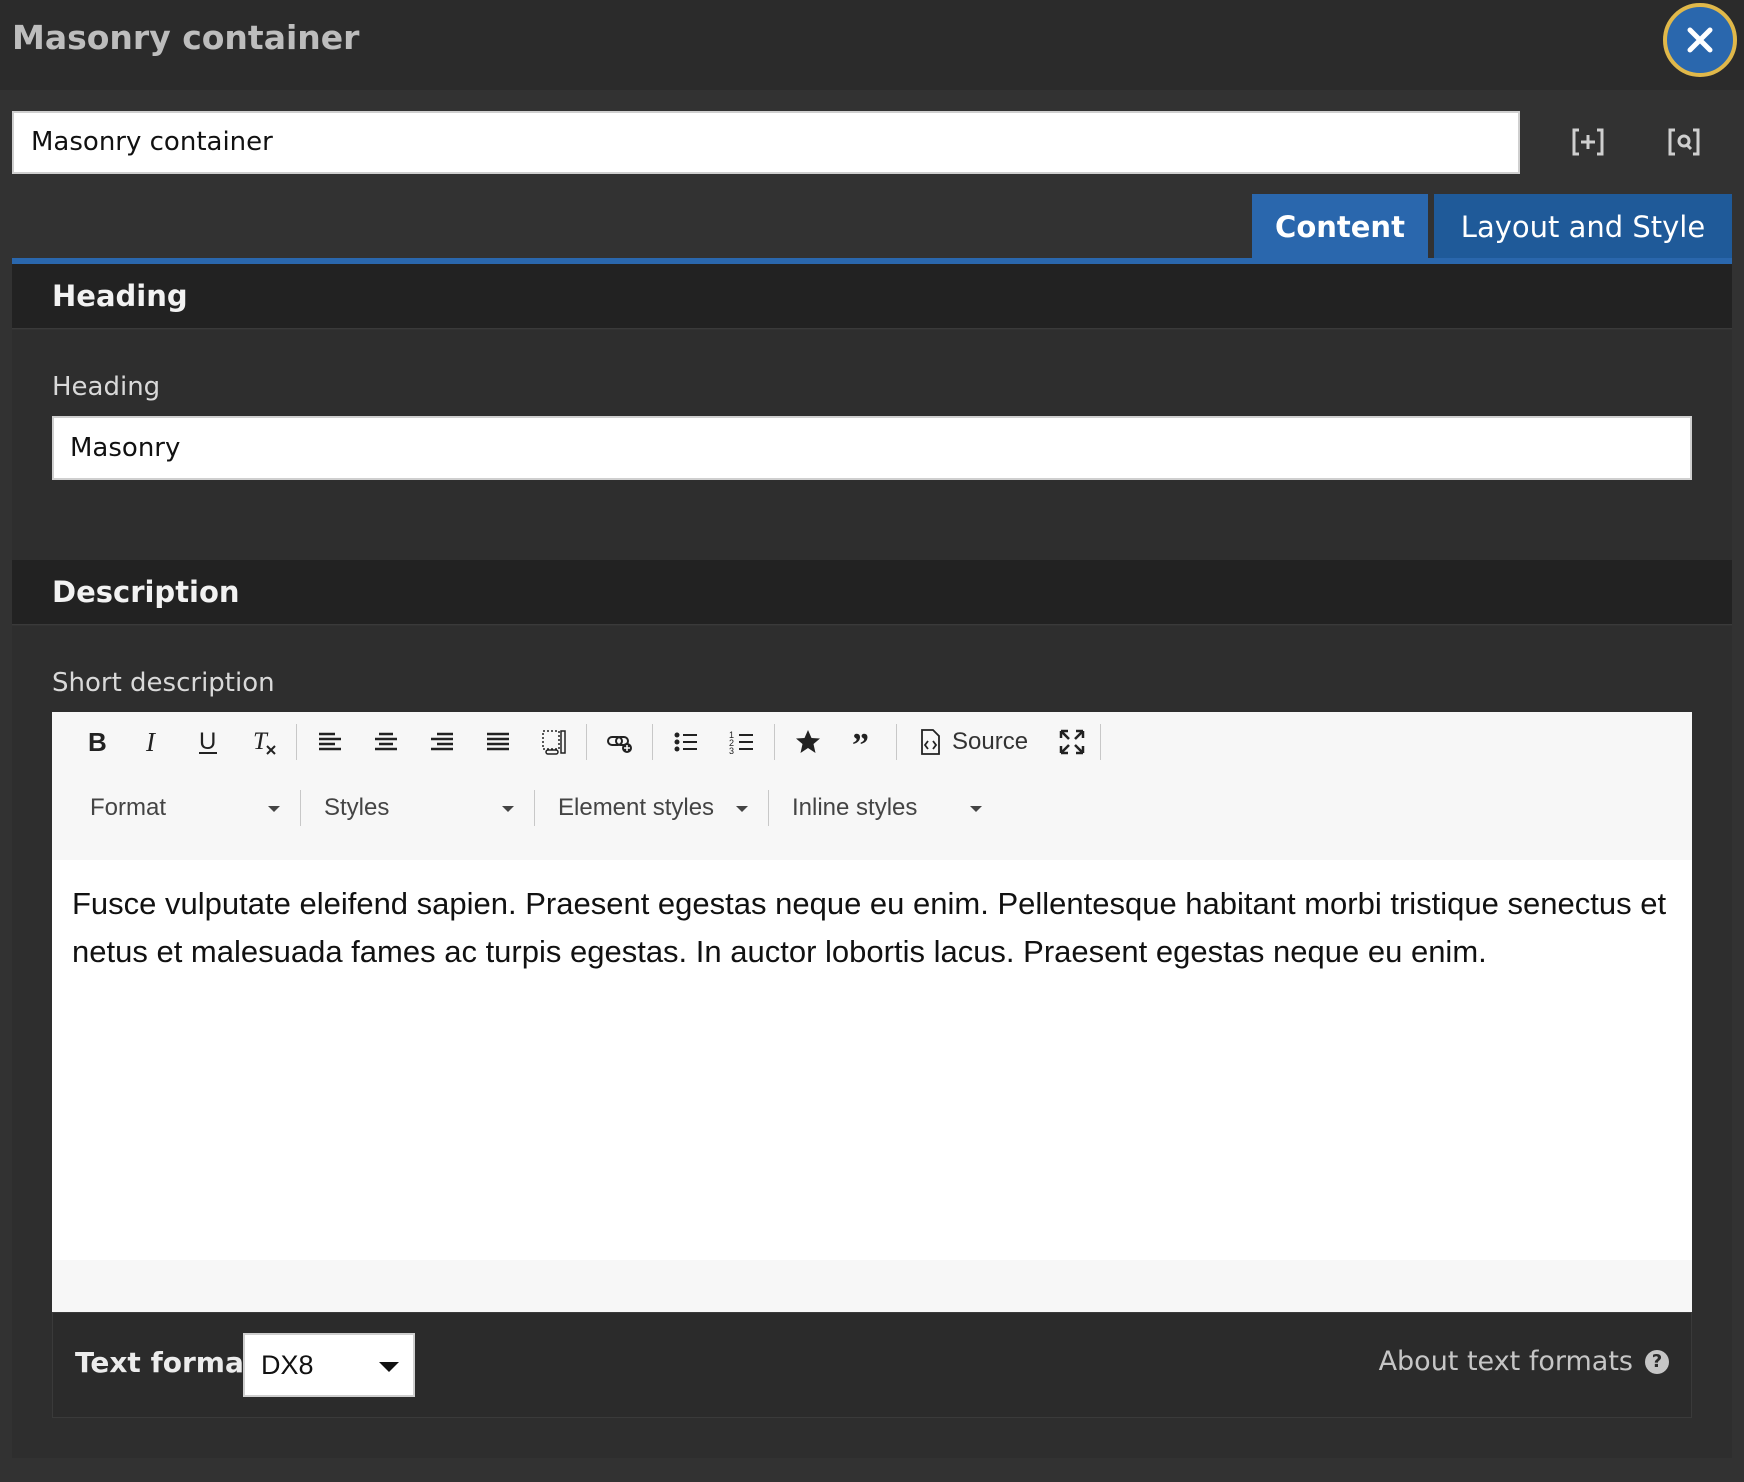  Describe the element at coordinates (498, 742) in the screenshot. I see `align-justify-icon` at that location.